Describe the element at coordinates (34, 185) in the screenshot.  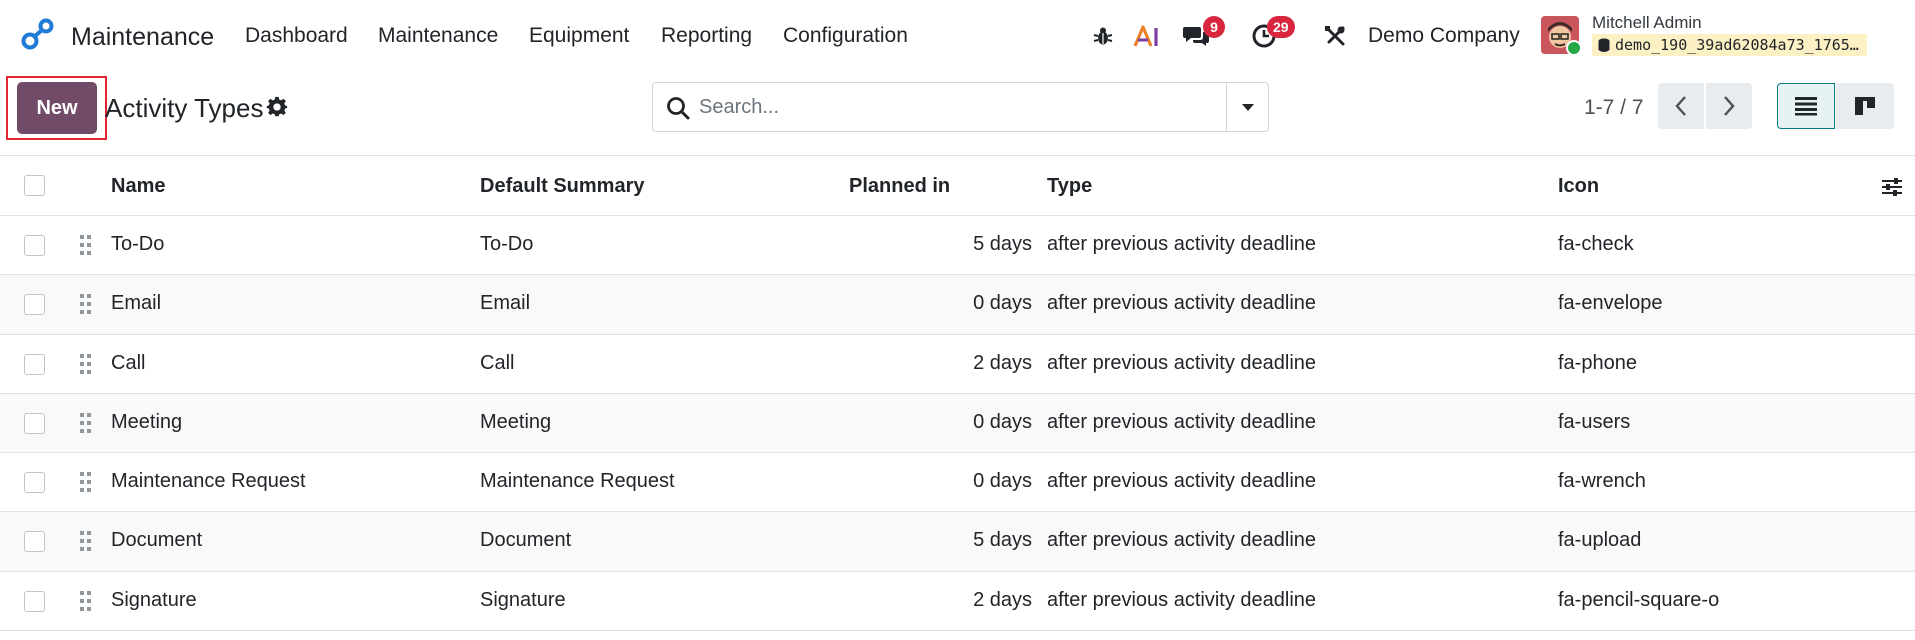
I see `select-all-checkbox` at that location.